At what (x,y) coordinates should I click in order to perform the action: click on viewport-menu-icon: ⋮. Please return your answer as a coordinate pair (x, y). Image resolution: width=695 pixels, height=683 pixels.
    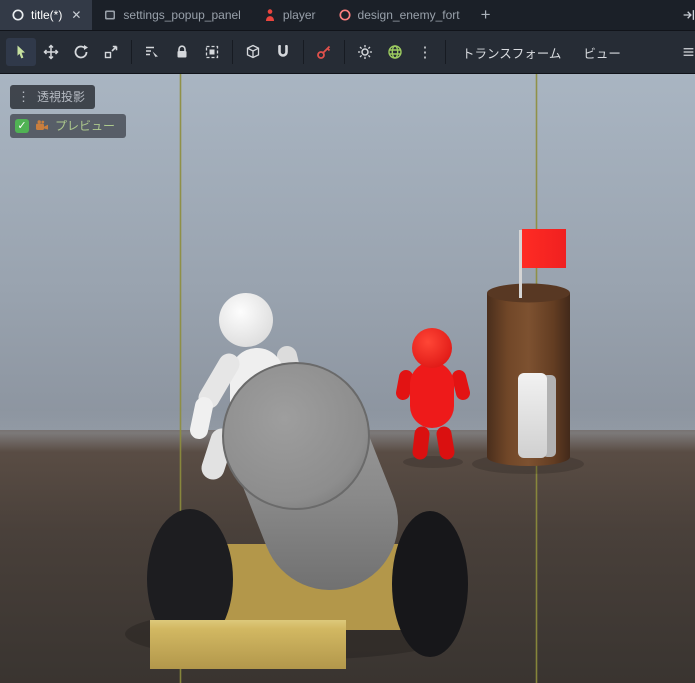
    Looking at the image, I should click on (23, 96).